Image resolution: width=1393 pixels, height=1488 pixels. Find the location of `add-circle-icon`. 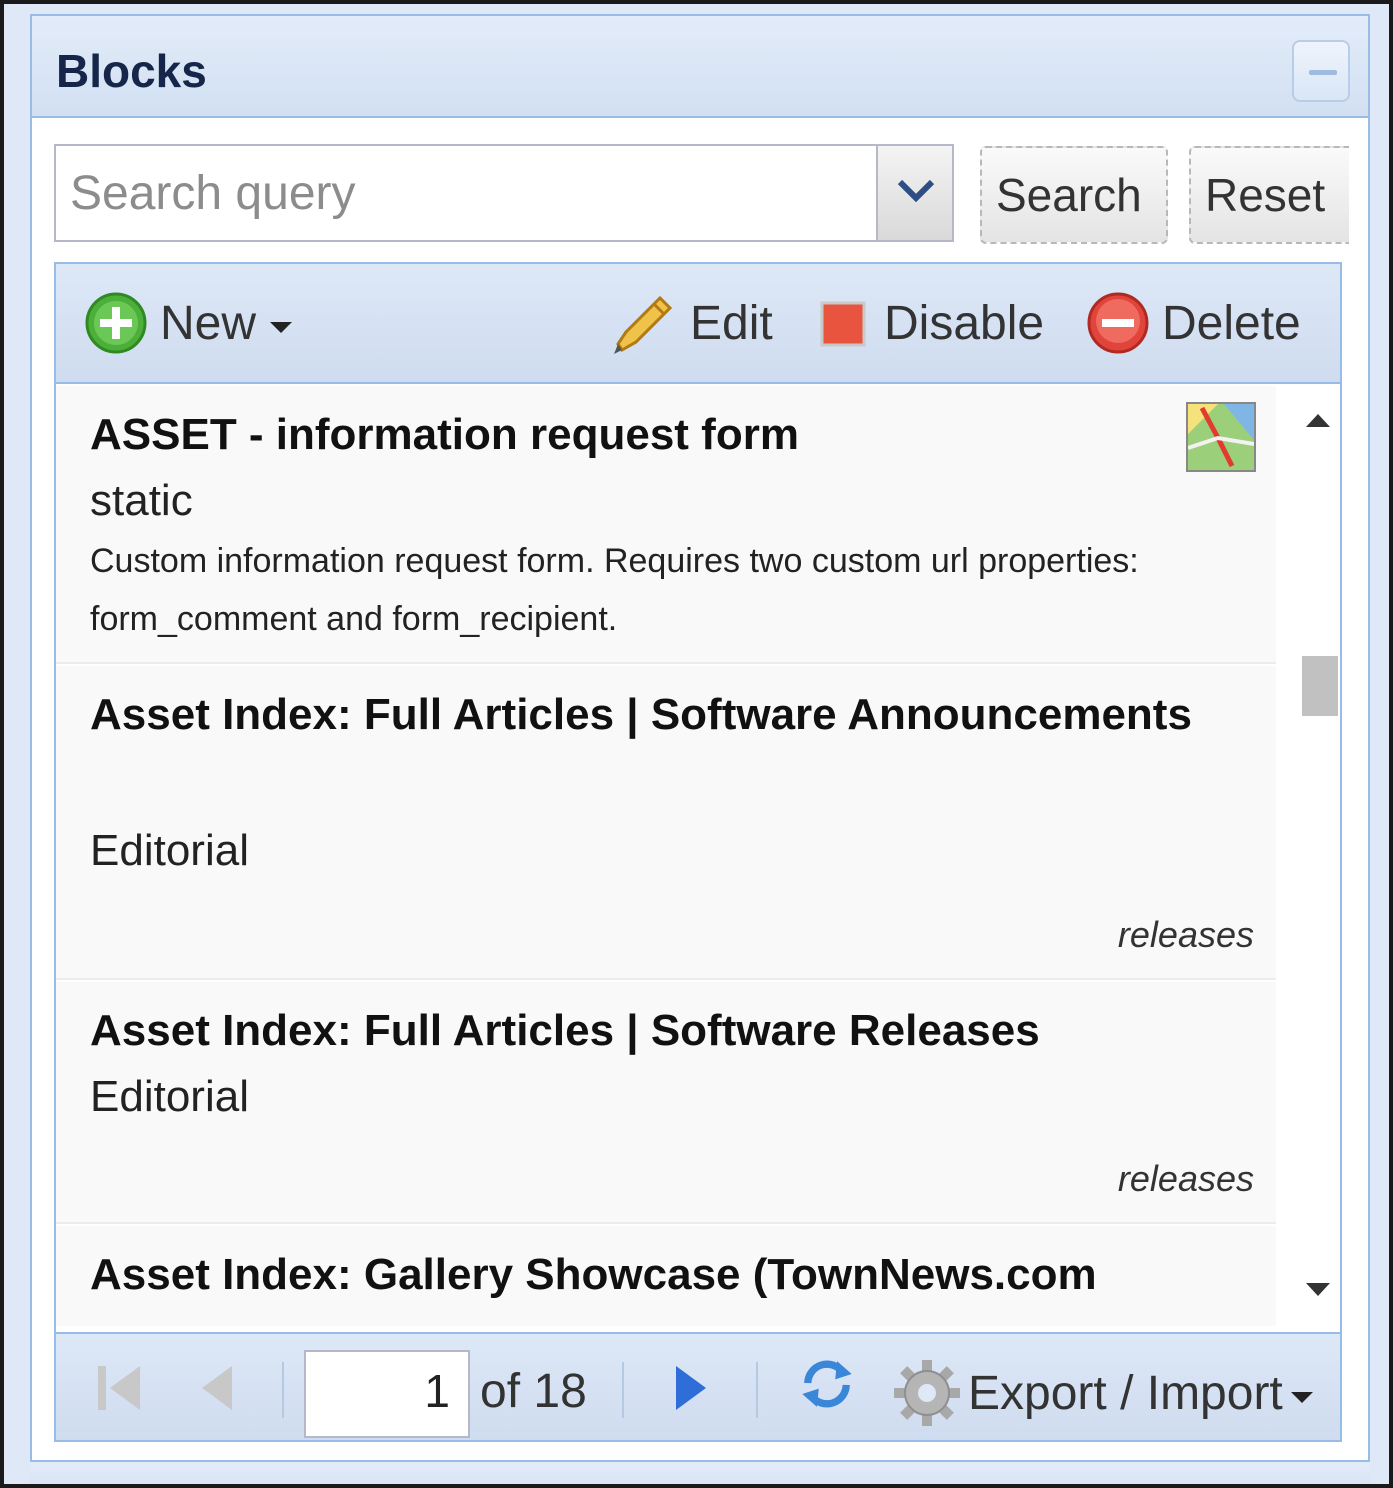

add-circle-icon is located at coordinates (116, 323).